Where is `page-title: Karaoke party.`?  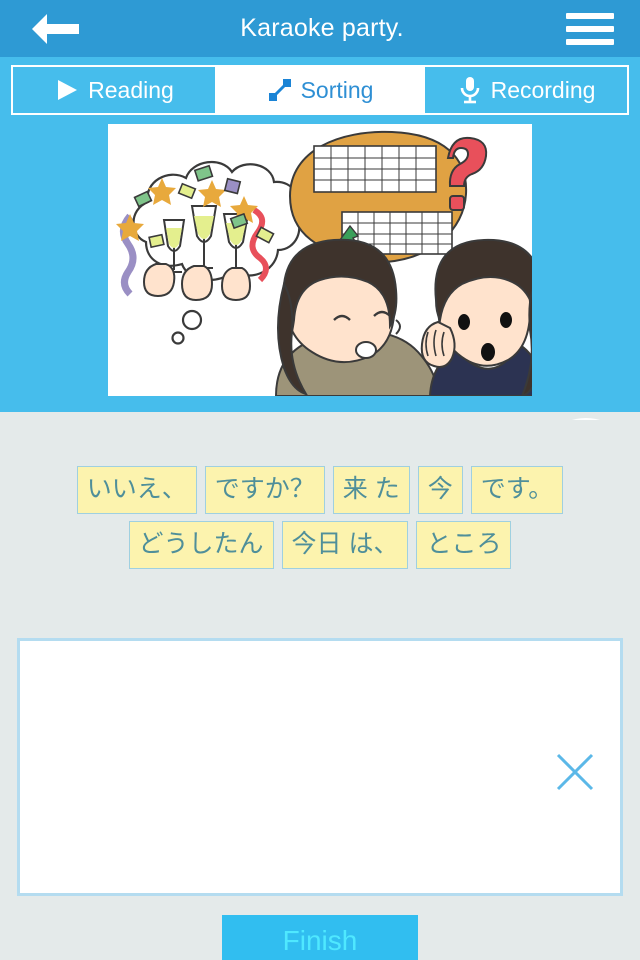
page-title: Karaoke party. is located at coordinates (322, 28).